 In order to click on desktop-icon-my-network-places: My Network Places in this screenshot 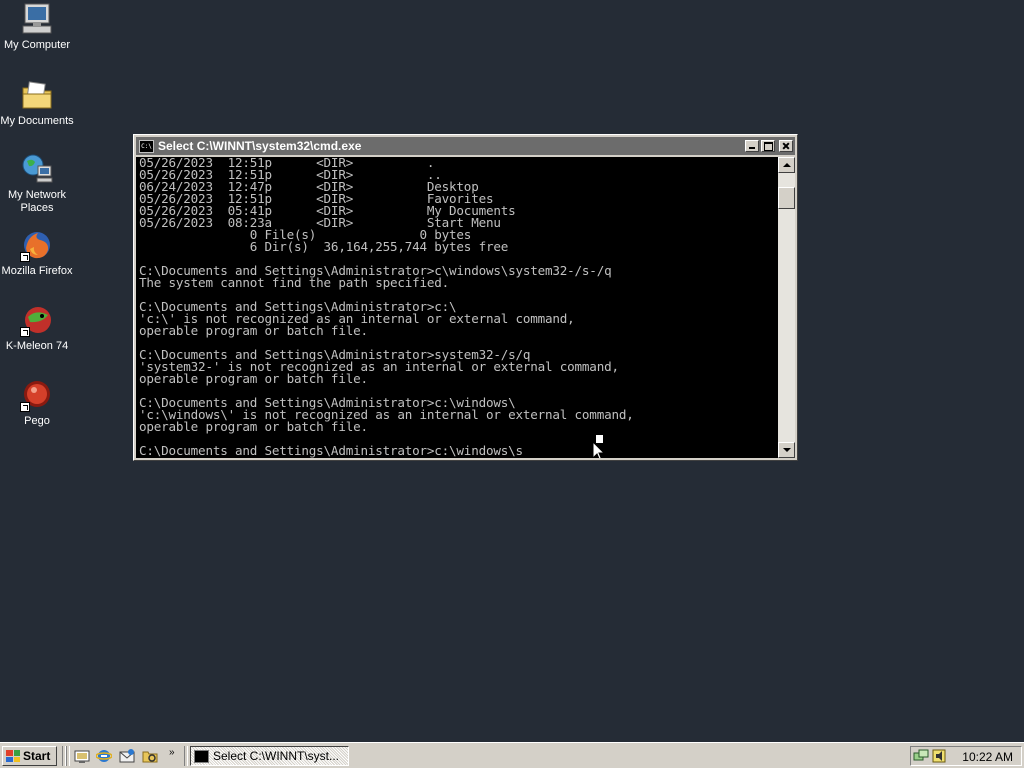, I will do `click(37, 183)`.